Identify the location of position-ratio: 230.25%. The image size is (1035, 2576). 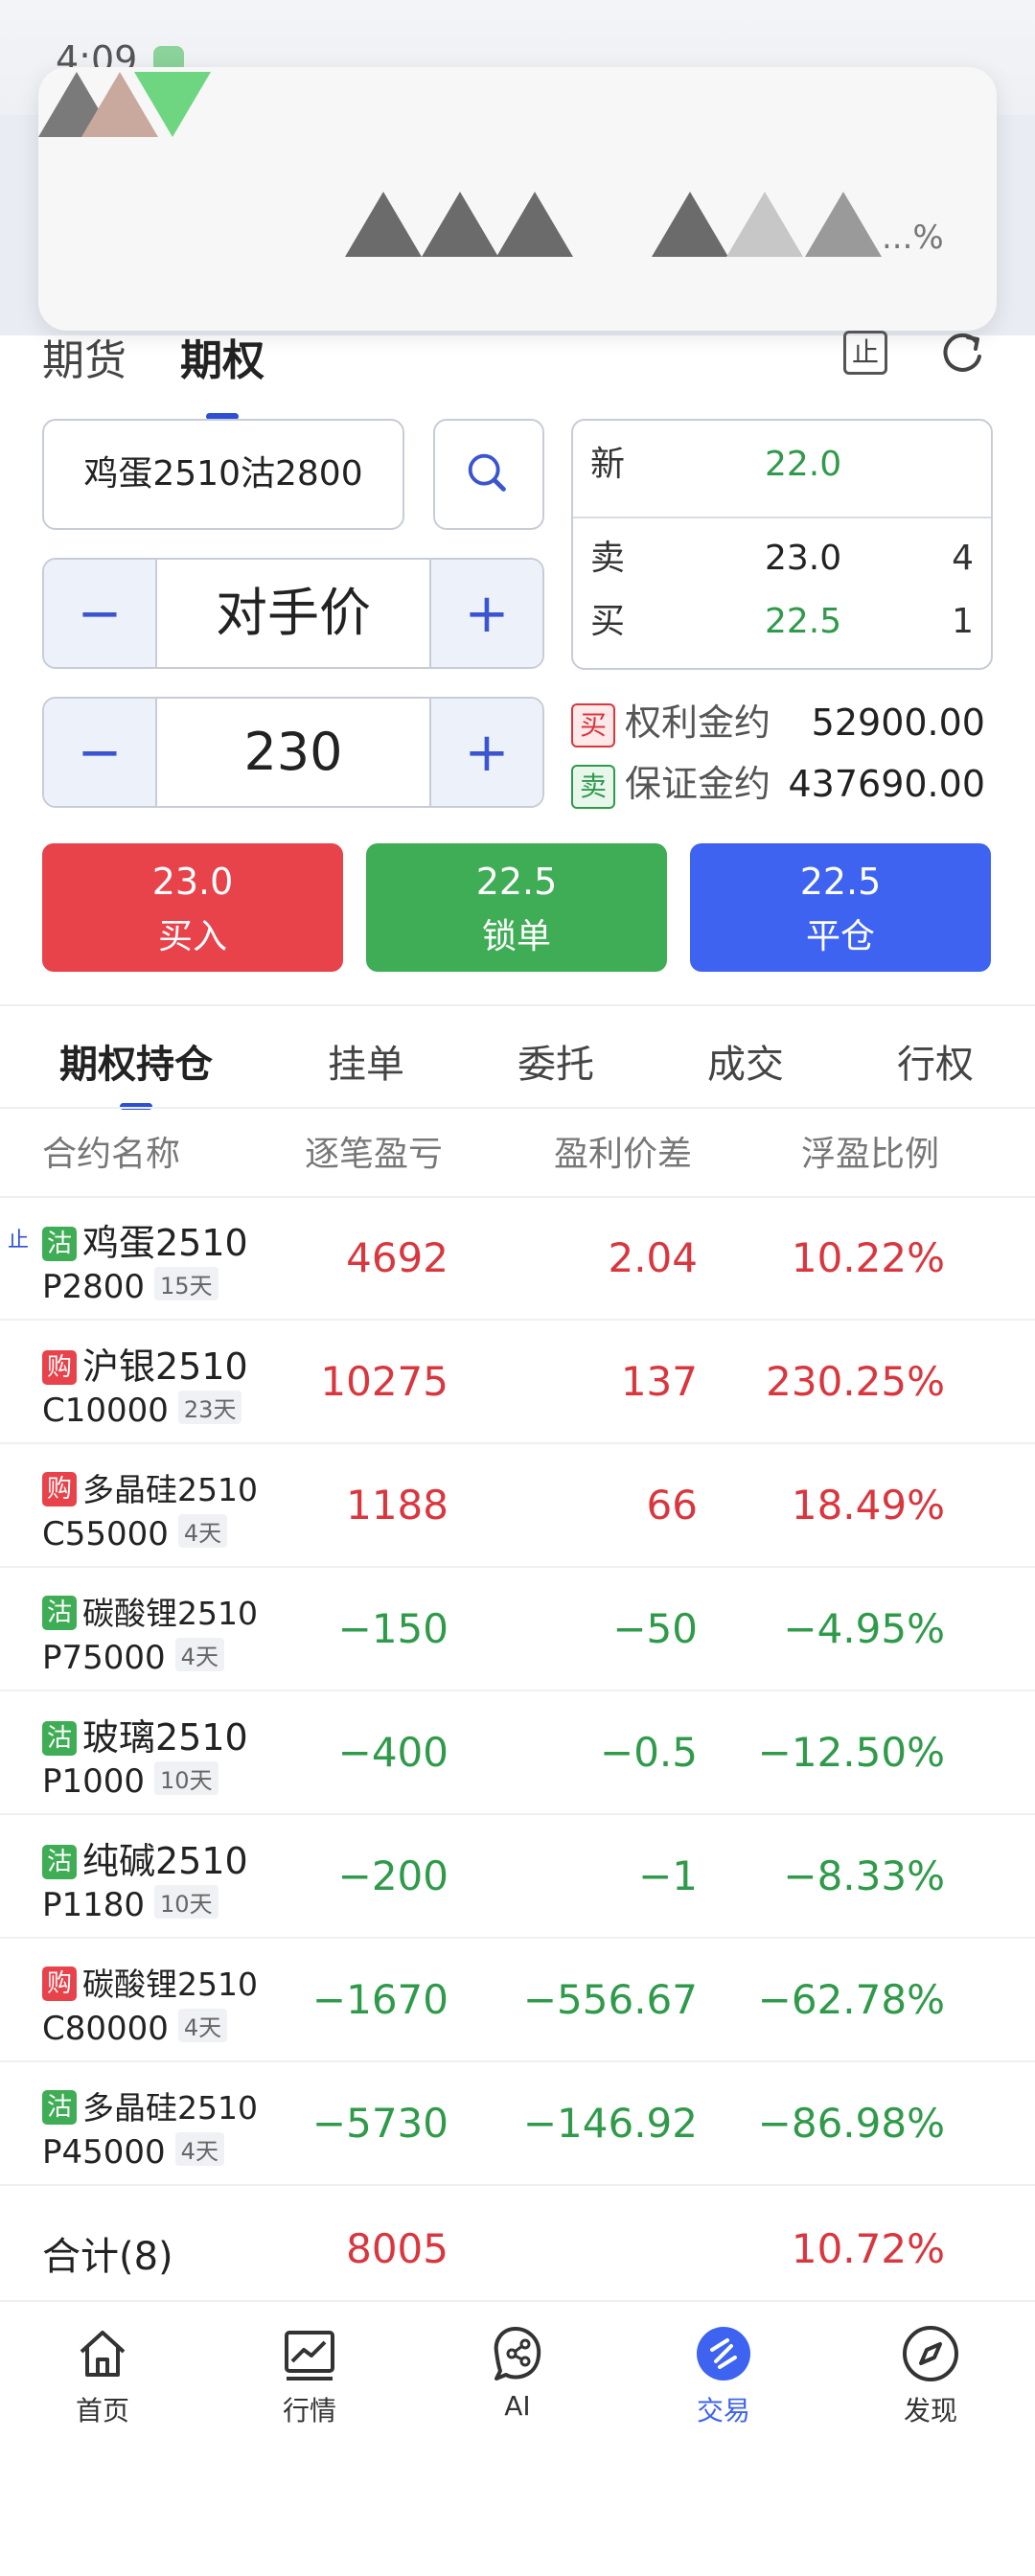
(855, 1381).